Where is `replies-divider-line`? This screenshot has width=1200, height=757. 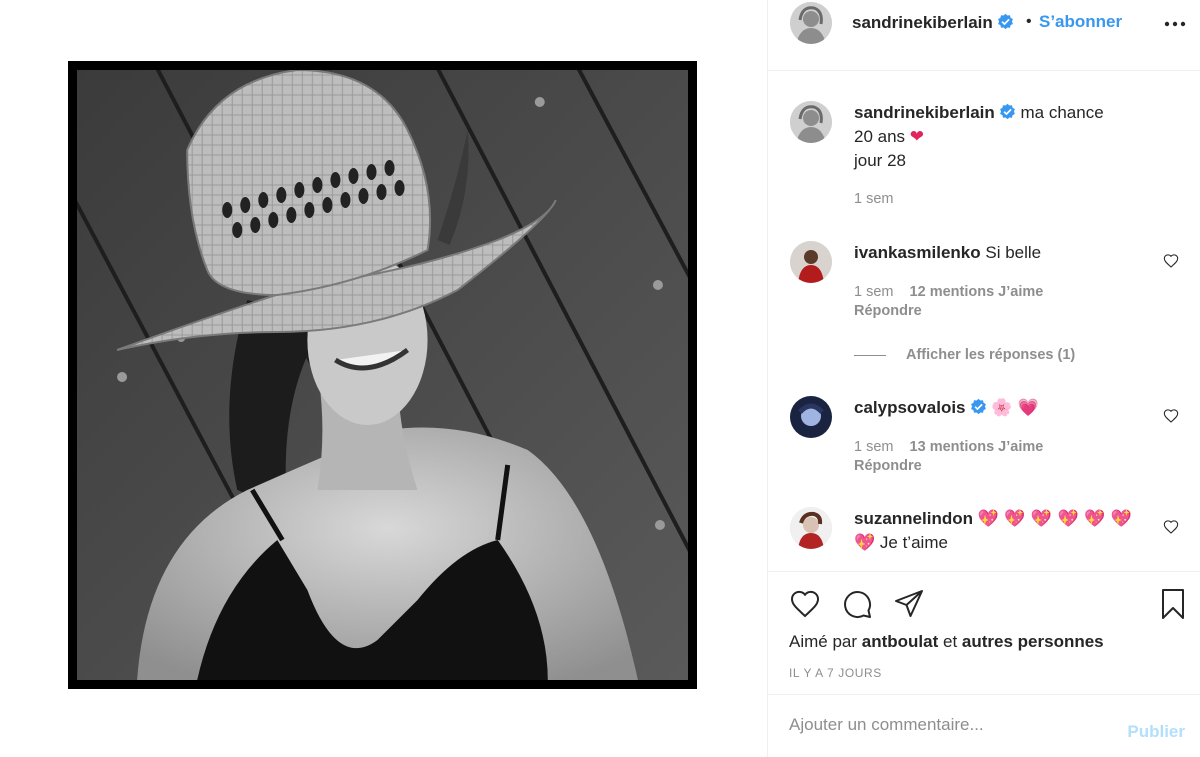
replies-divider-line is located at coordinates (870, 355).